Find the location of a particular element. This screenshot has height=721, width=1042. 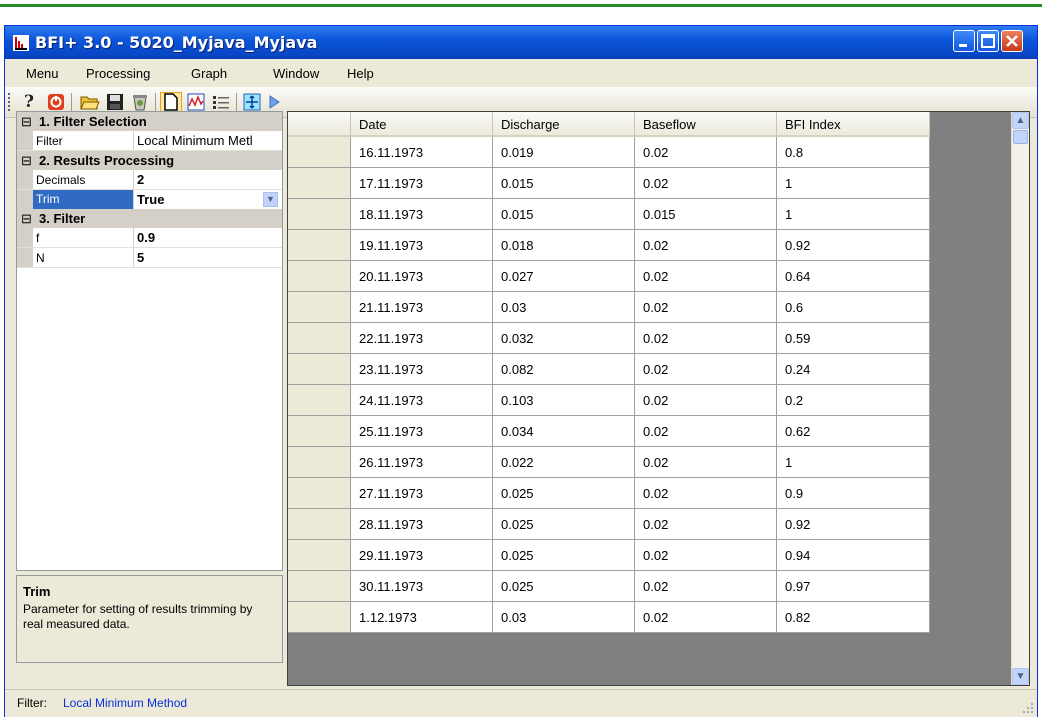

help-button: ? is located at coordinates (29, 102).